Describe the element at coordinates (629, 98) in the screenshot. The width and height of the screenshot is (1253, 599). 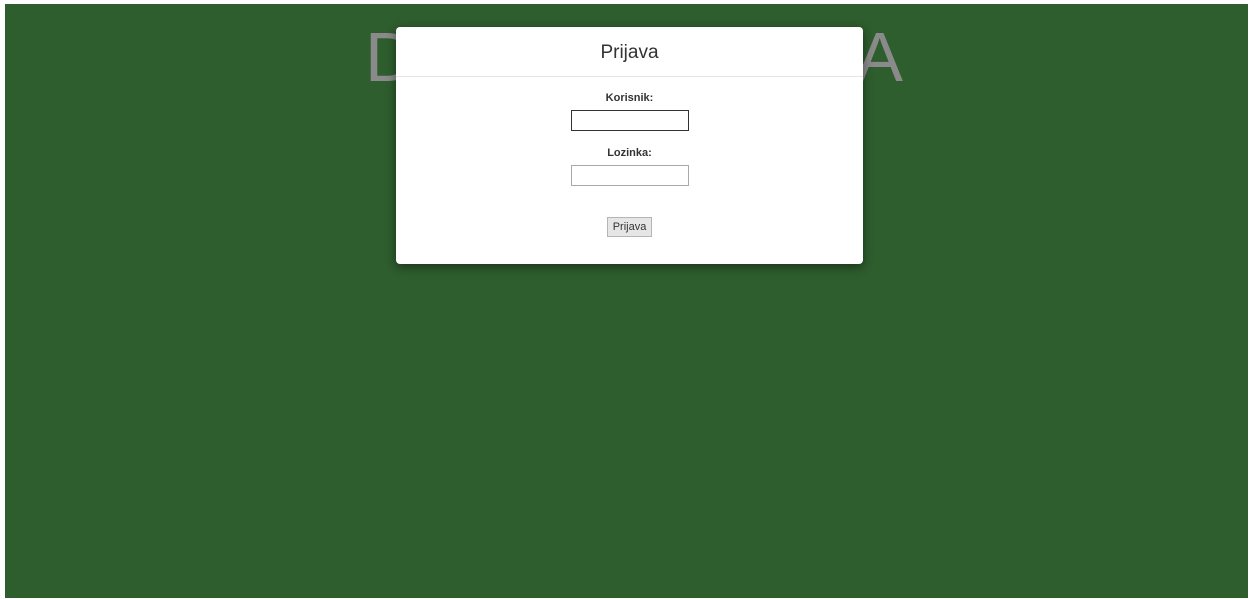
I see `username-label: Korisnik:` at that location.